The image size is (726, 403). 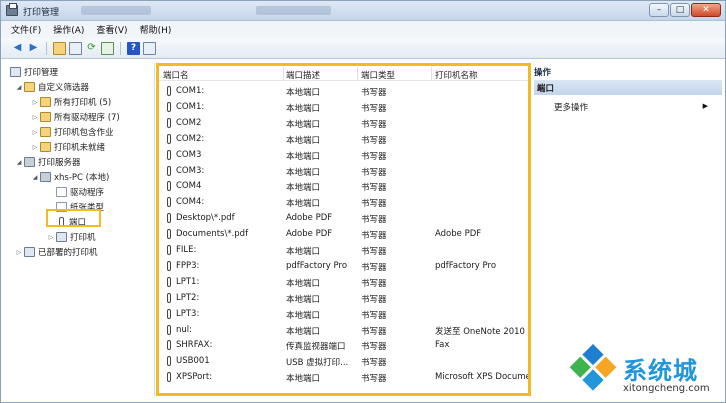 I want to click on show-hide-tree-icon, so click(x=75, y=48).